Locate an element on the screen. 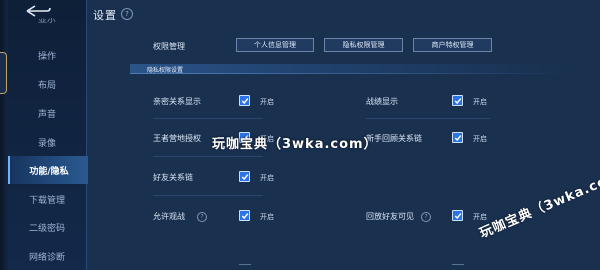  setting-replay-visible-label: 回放好友可见 is located at coordinates (390, 216).